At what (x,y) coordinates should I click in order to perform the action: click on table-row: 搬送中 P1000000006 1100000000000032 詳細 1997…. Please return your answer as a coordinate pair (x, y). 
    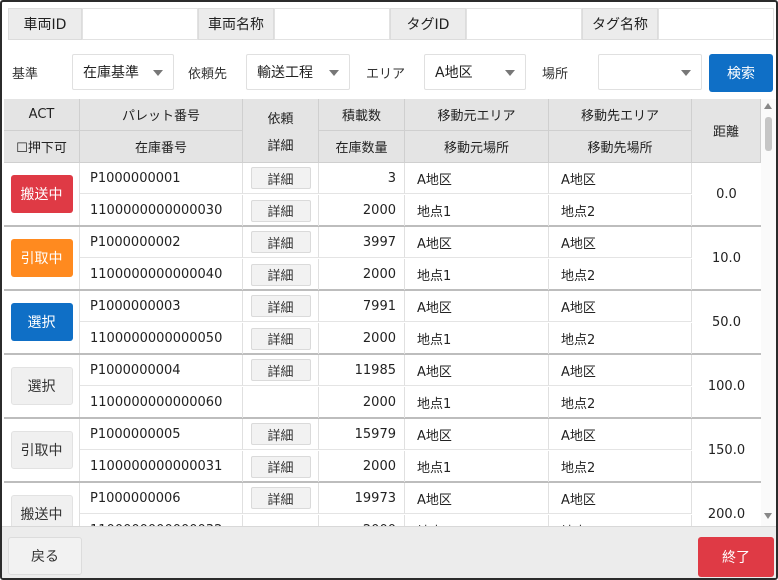
    Looking at the image, I should click on (382, 504).